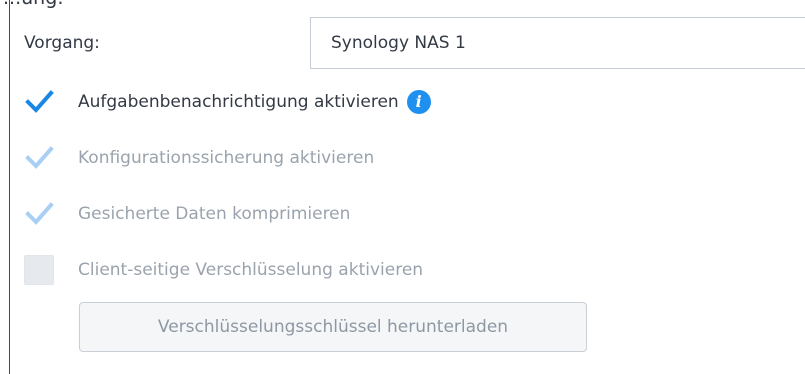 The image size is (805, 374). I want to click on download-key-button: Verschlüsselungsschlüssel herunterladen, so click(333, 327).